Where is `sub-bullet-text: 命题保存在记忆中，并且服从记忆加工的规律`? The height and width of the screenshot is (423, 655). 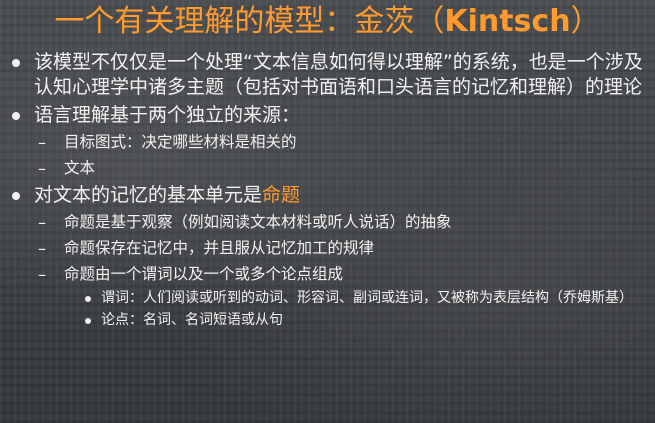 sub-bullet-text: 命题保存在记忆中，并且服从记忆加工的规律 is located at coordinates (219, 248).